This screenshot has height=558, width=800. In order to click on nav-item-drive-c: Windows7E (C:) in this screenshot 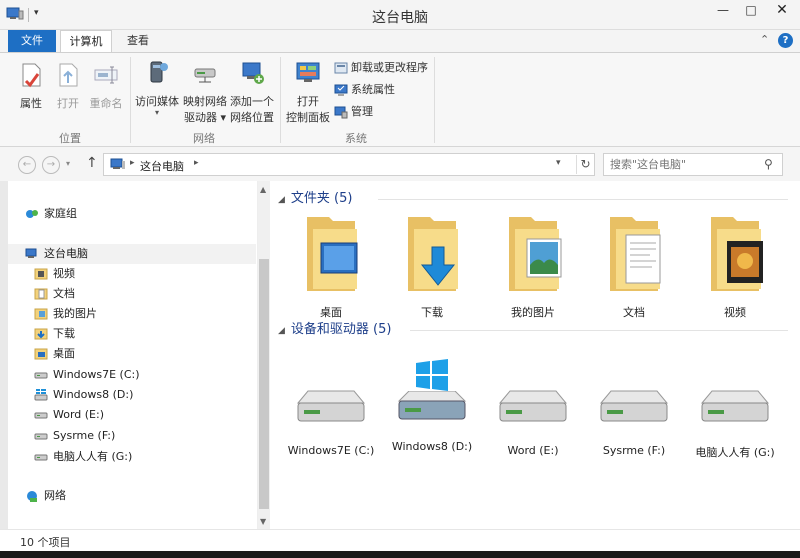, I will do `click(132, 375)`.